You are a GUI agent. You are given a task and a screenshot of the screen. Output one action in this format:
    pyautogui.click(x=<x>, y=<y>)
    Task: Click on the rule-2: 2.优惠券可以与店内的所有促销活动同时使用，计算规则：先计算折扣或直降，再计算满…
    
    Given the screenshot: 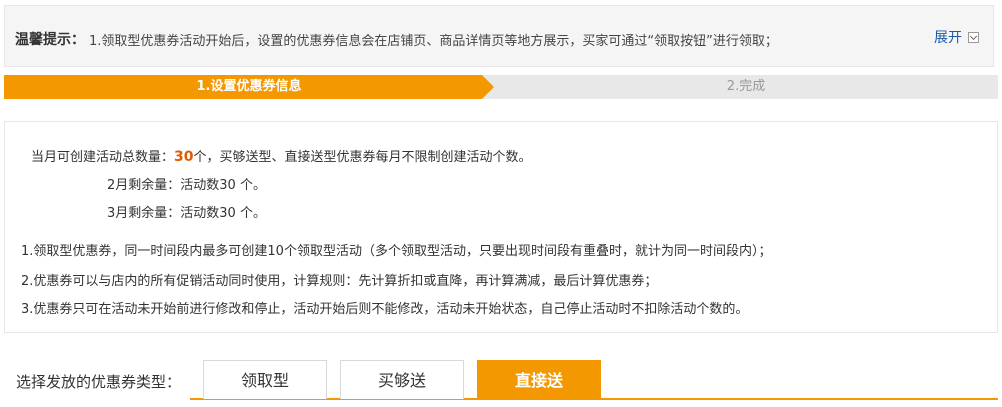 What is the action you would take?
    pyautogui.click(x=339, y=281)
    